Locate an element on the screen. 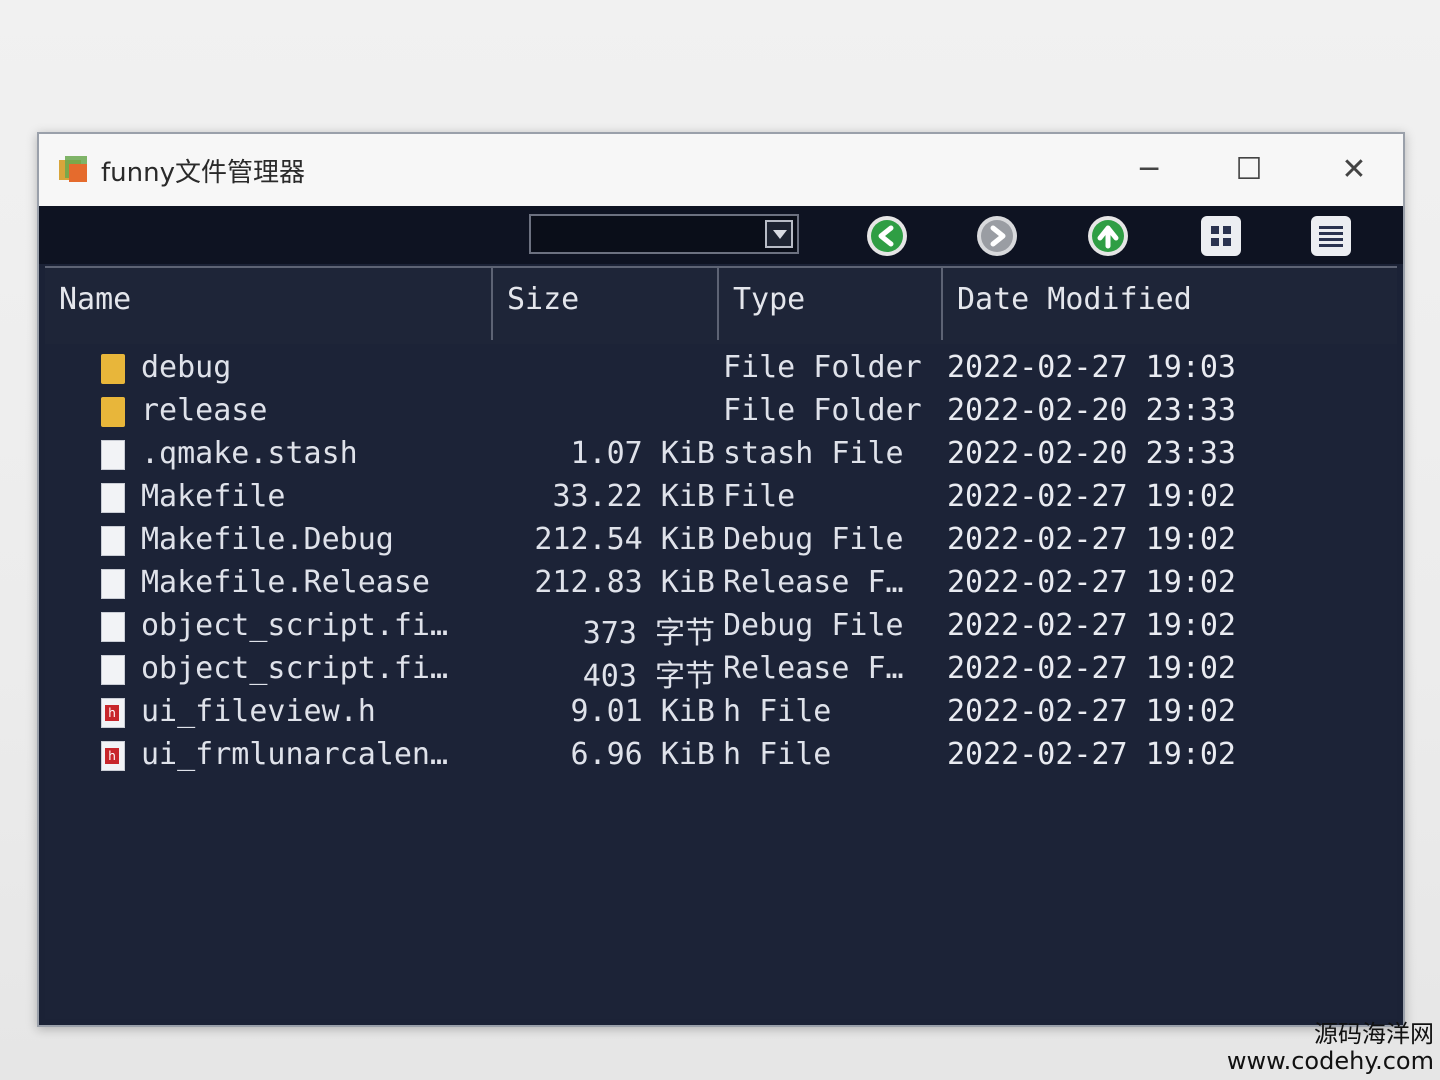 This screenshot has width=1440, height=1080. column-header-name: Name is located at coordinates (269, 304).